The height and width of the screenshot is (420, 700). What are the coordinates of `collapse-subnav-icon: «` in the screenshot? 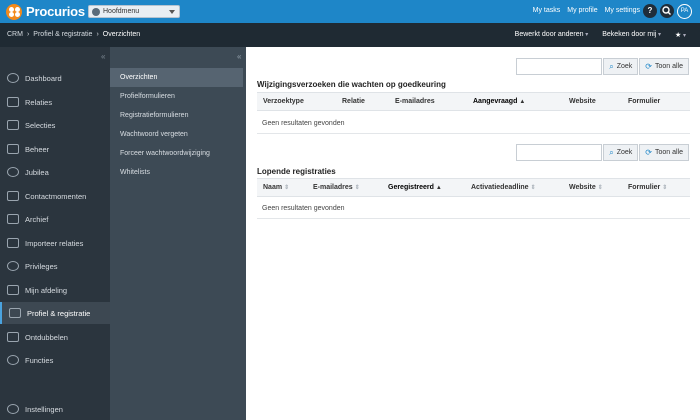 It's located at (239, 56).